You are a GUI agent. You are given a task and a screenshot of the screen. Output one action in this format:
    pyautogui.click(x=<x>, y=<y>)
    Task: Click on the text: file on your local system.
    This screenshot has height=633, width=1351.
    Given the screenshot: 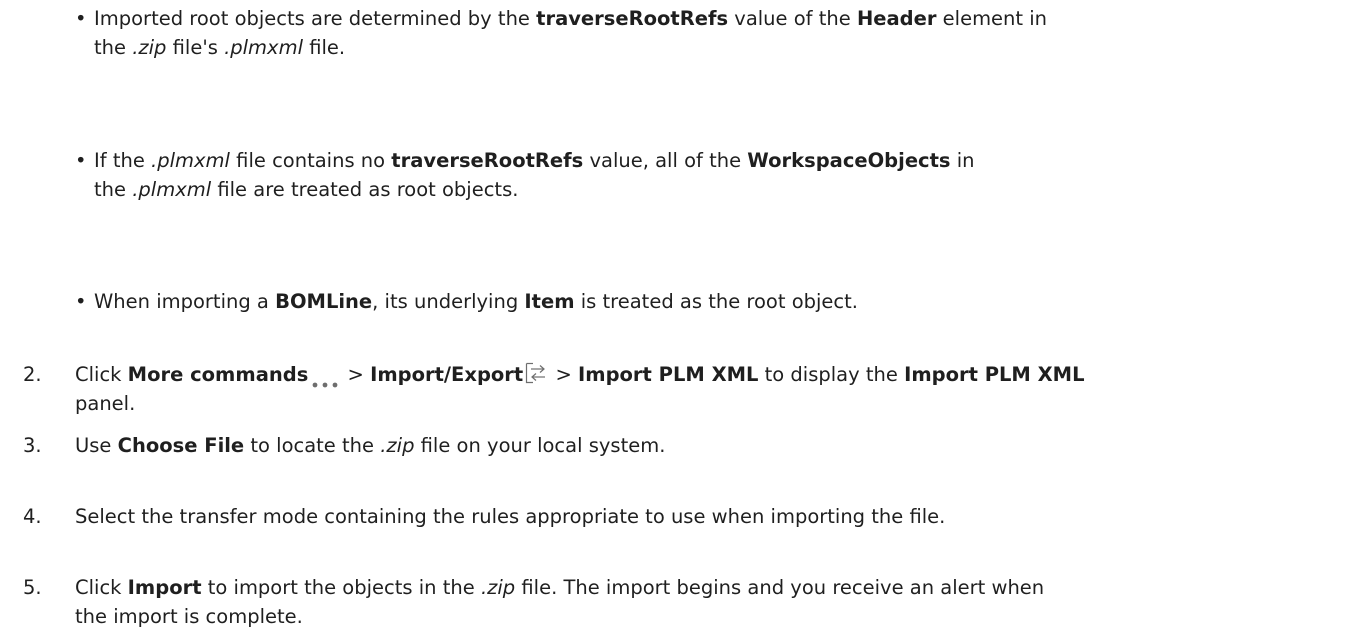 What is the action you would take?
    pyautogui.click(x=540, y=445)
    